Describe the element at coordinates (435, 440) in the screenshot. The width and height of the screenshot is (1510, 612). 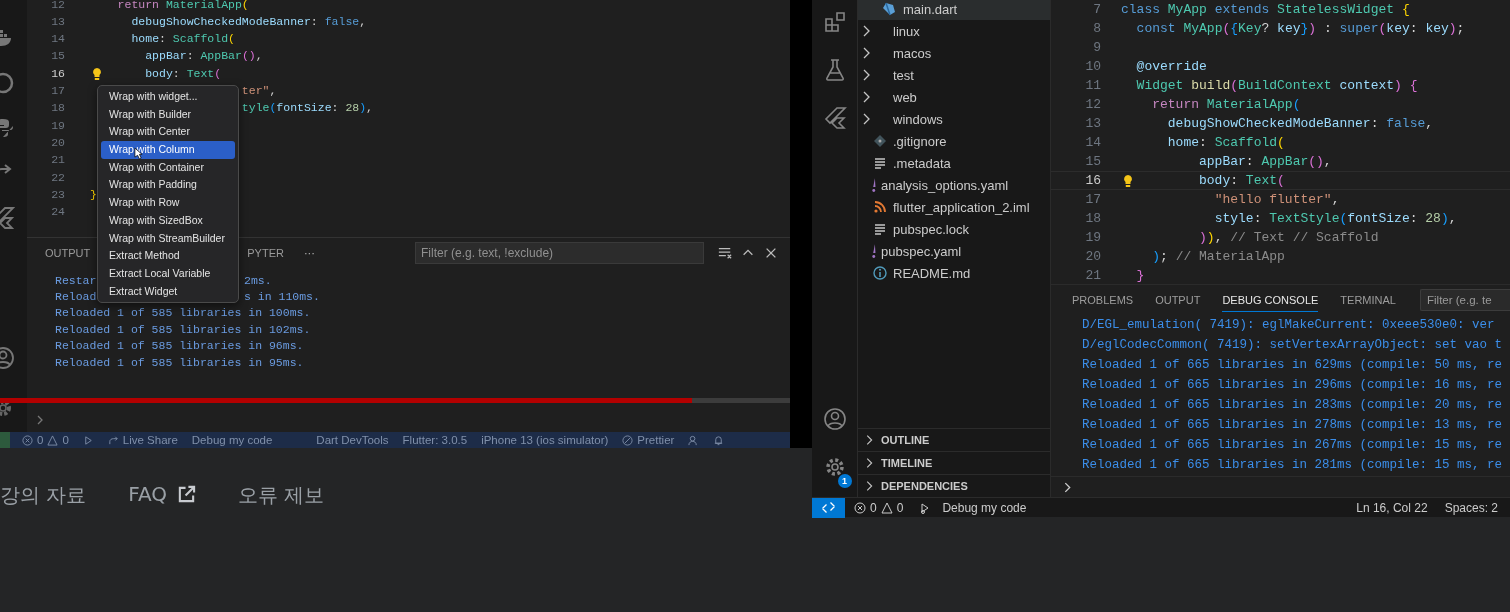
I see `sdk-version: Flutter: 3.0.5` at that location.